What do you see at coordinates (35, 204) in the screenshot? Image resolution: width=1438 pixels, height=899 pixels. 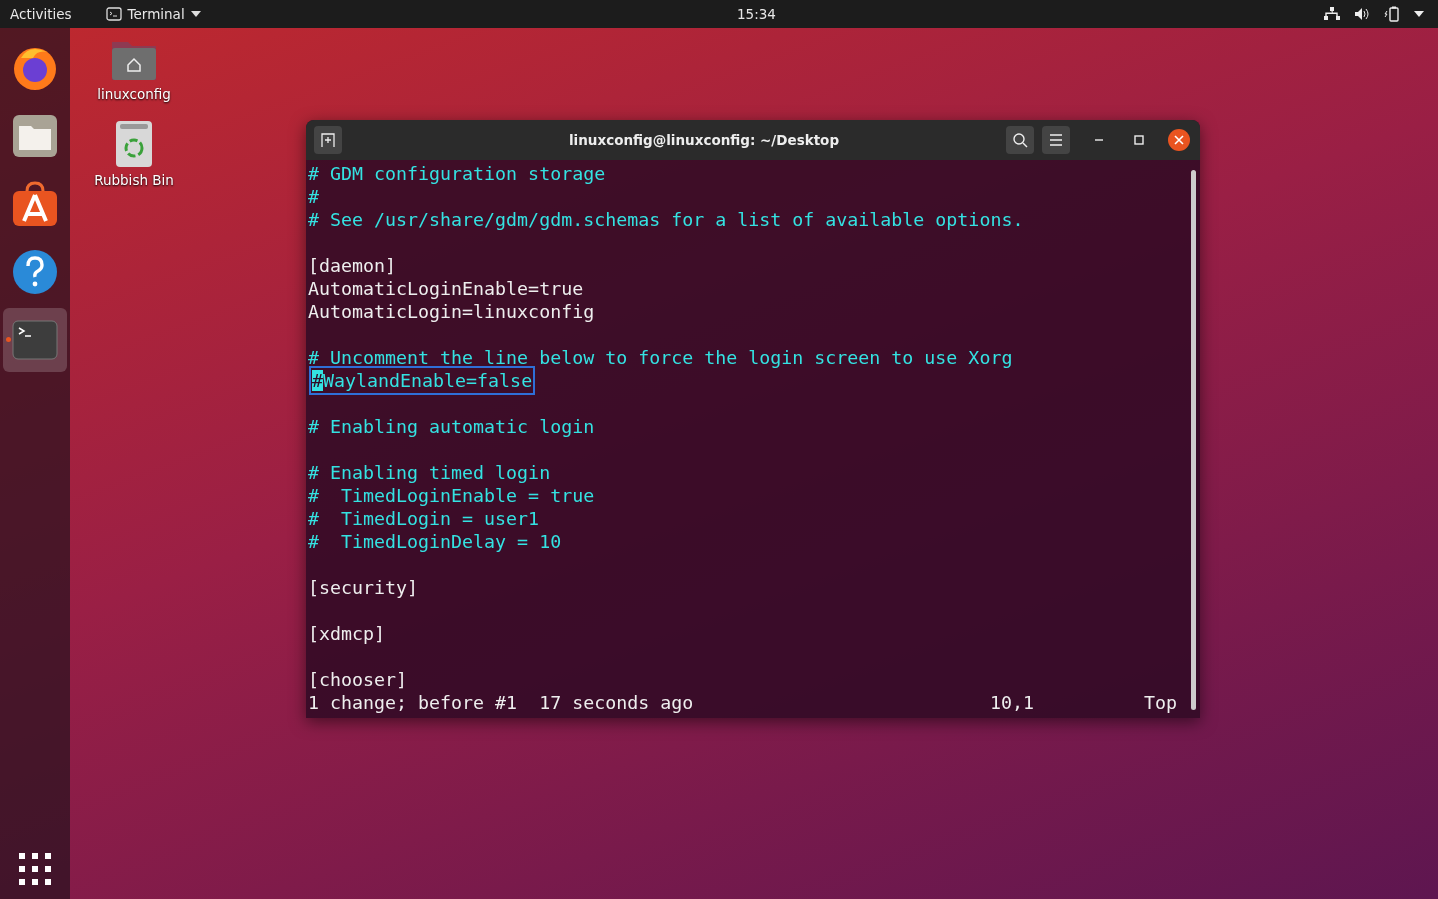 I see `shopping-bag-icon` at bounding box center [35, 204].